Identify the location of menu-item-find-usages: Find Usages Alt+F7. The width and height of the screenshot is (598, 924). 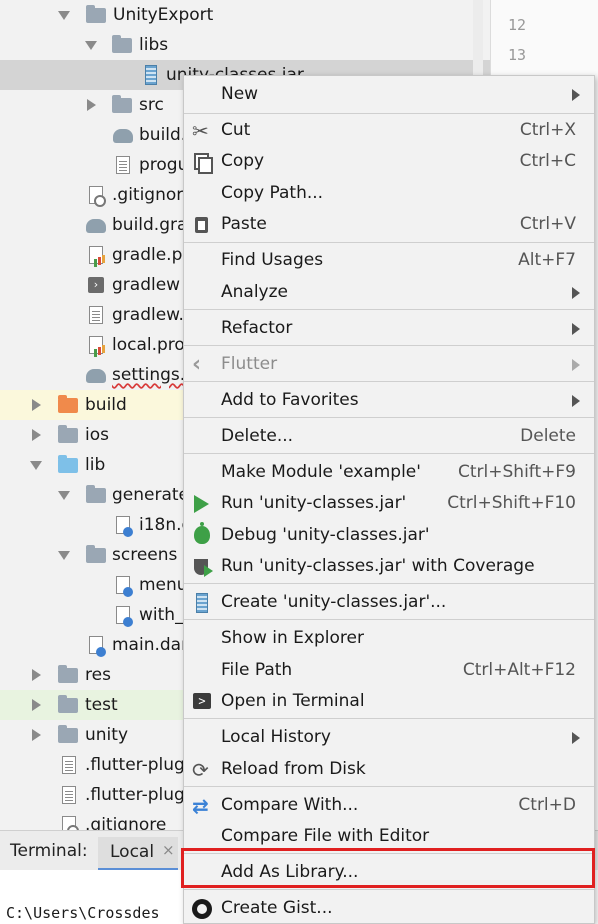
(389, 260).